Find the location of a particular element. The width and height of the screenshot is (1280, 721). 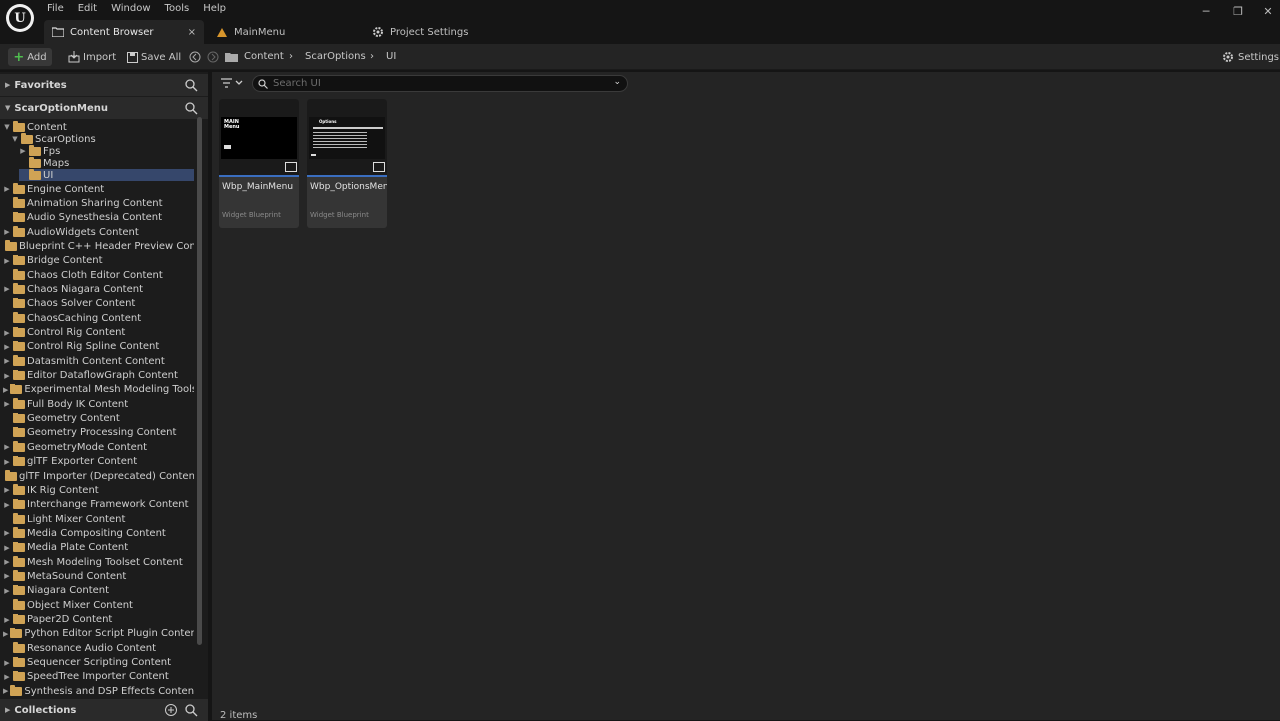

tree-item: ▶ Datasmith Content Content is located at coordinates (98, 361).